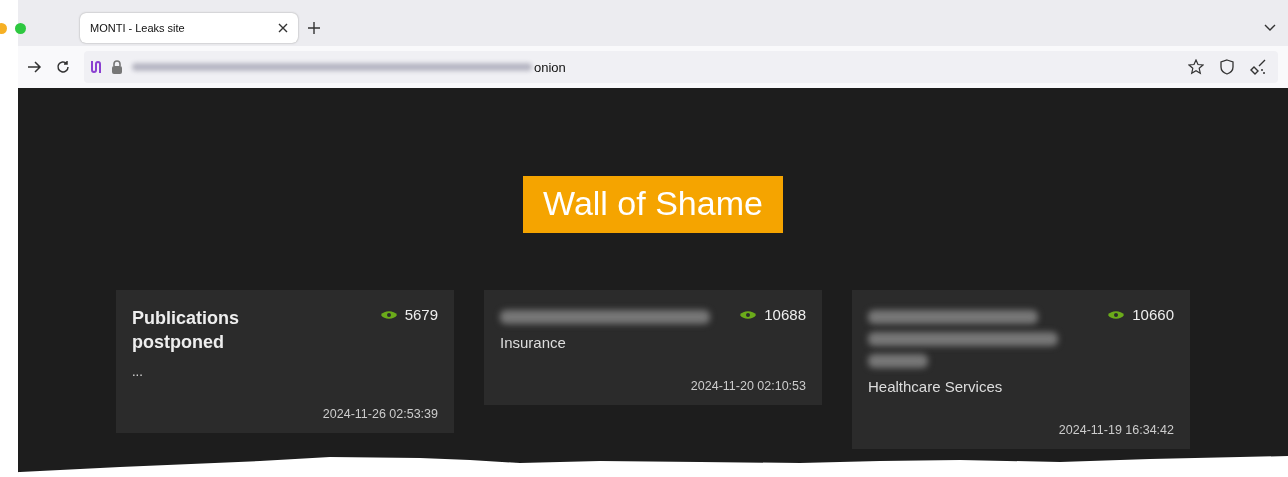 The height and width of the screenshot is (477, 1288). What do you see at coordinates (314, 28) in the screenshot?
I see `new-tab-icon` at bounding box center [314, 28].